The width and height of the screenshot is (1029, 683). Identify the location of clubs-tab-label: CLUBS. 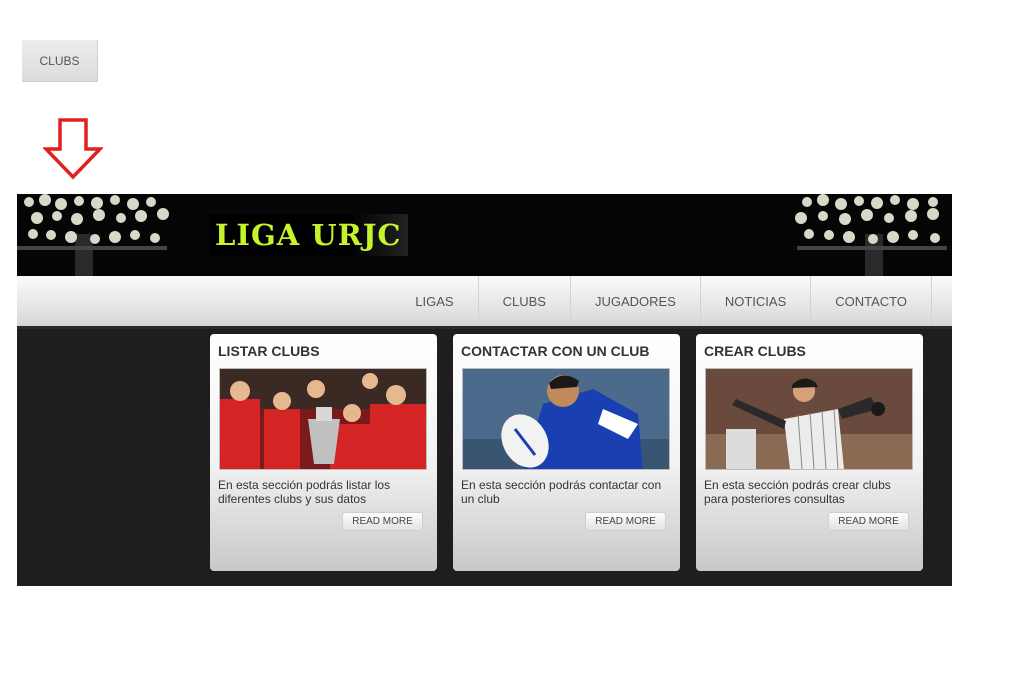
(59, 60).